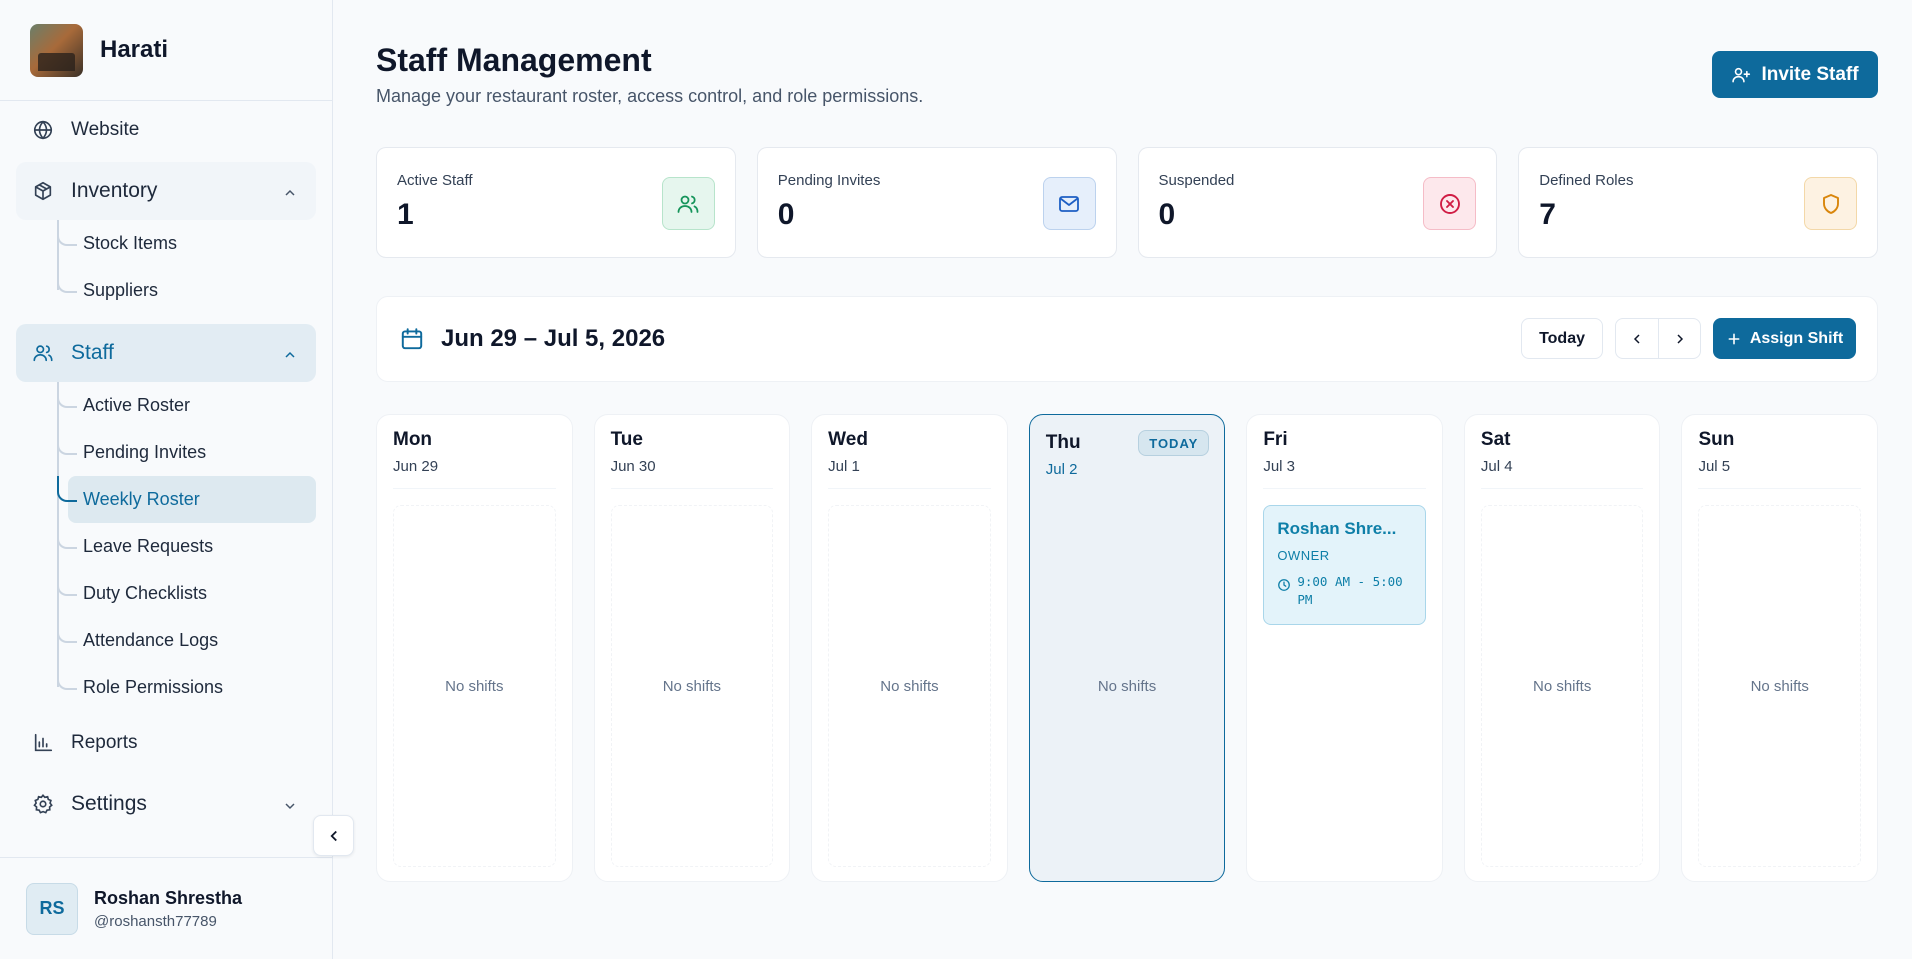 The width and height of the screenshot is (1912, 959). Describe the element at coordinates (92, 352) in the screenshot. I see `sidebar-item-label: Staff` at that location.